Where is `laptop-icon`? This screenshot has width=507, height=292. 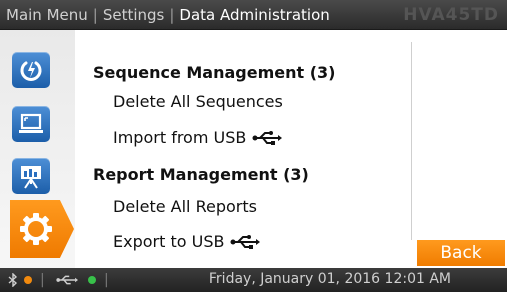
laptop-icon is located at coordinates (31, 123).